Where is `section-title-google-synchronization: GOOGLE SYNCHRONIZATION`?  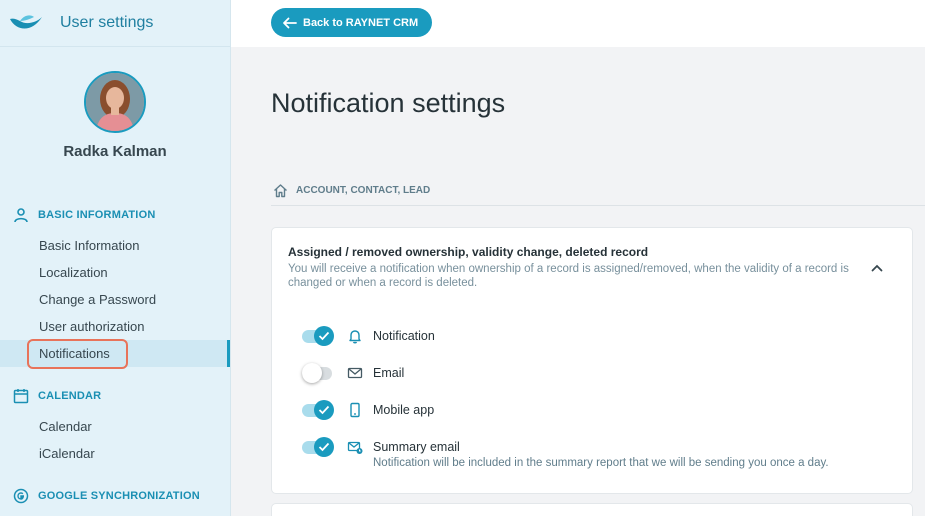
section-title-google-synchronization: GOOGLE SYNCHRONIZATION is located at coordinates (115, 496).